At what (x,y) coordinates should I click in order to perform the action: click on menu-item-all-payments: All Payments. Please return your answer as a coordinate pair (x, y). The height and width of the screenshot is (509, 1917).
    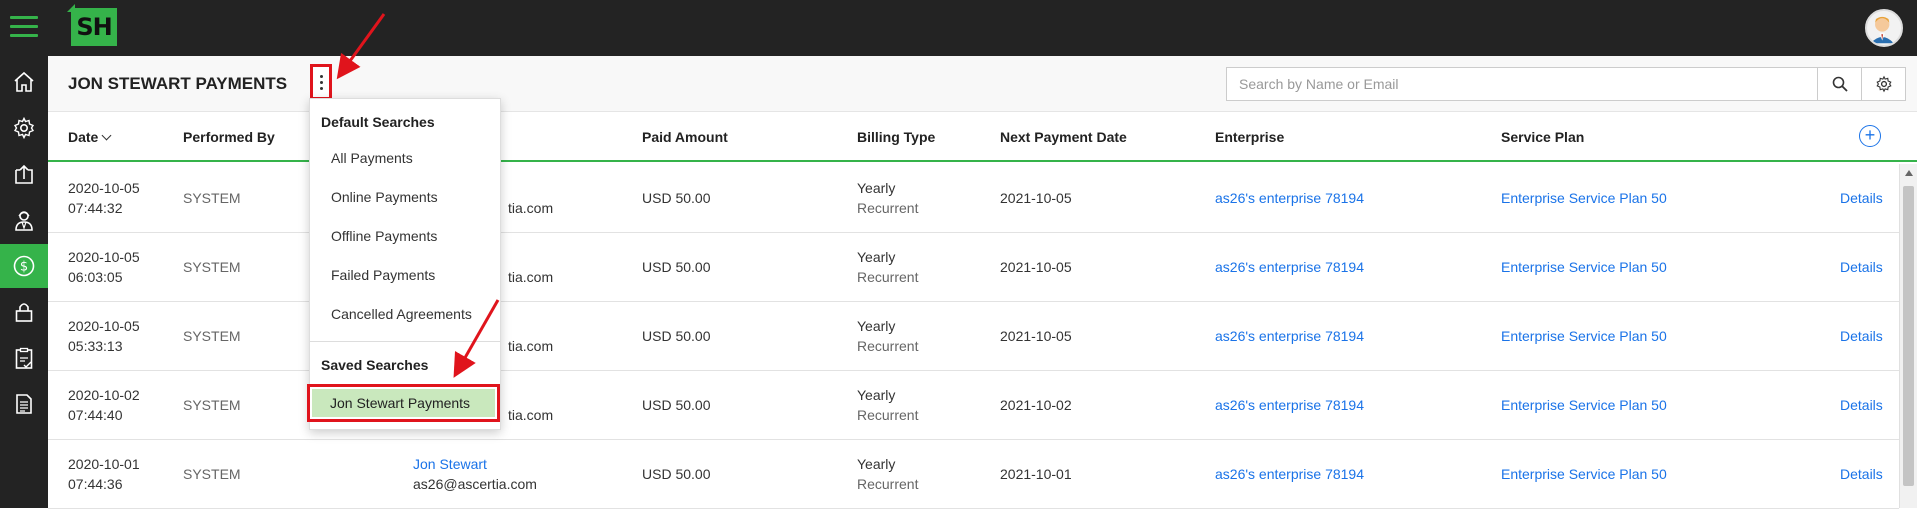
    Looking at the image, I should click on (372, 158).